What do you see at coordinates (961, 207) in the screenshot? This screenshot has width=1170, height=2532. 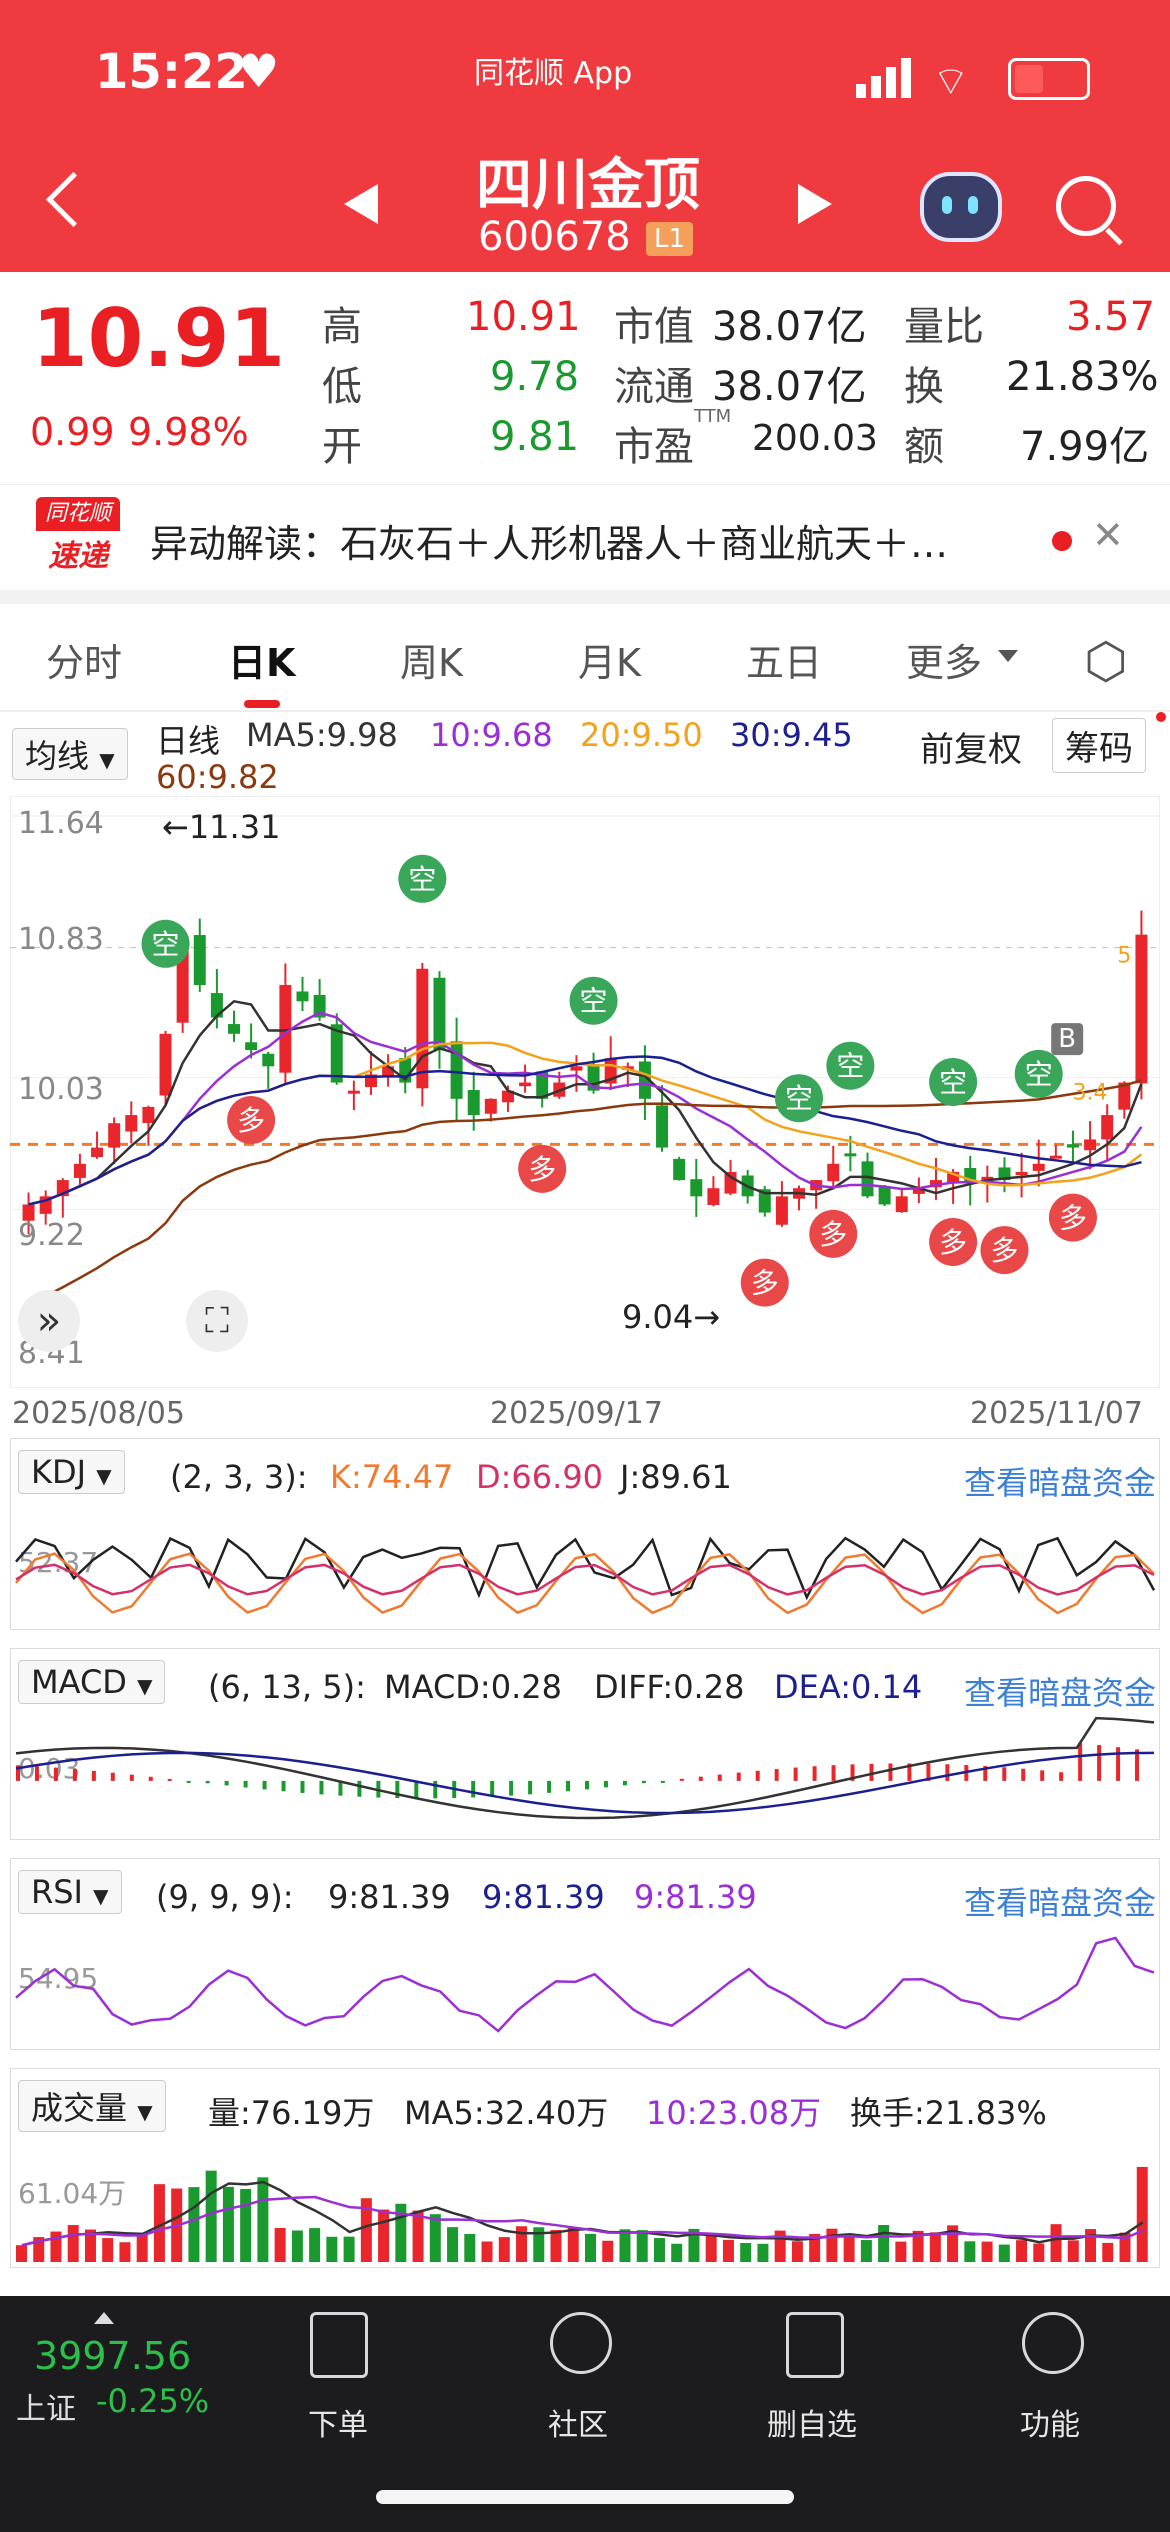 I see `robot-assistant-icon` at bounding box center [961, 207].